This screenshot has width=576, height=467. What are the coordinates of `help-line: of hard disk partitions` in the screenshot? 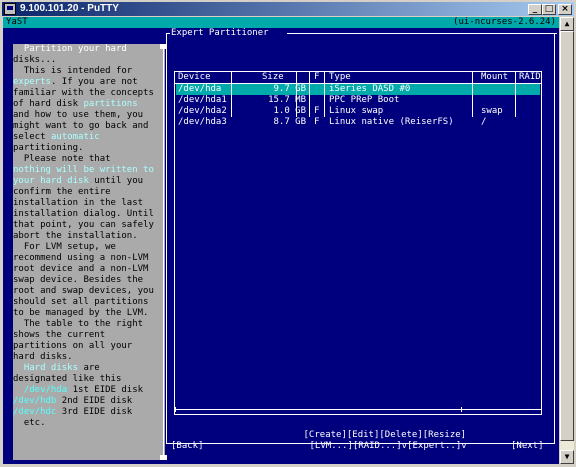 It's located at (75, 104).